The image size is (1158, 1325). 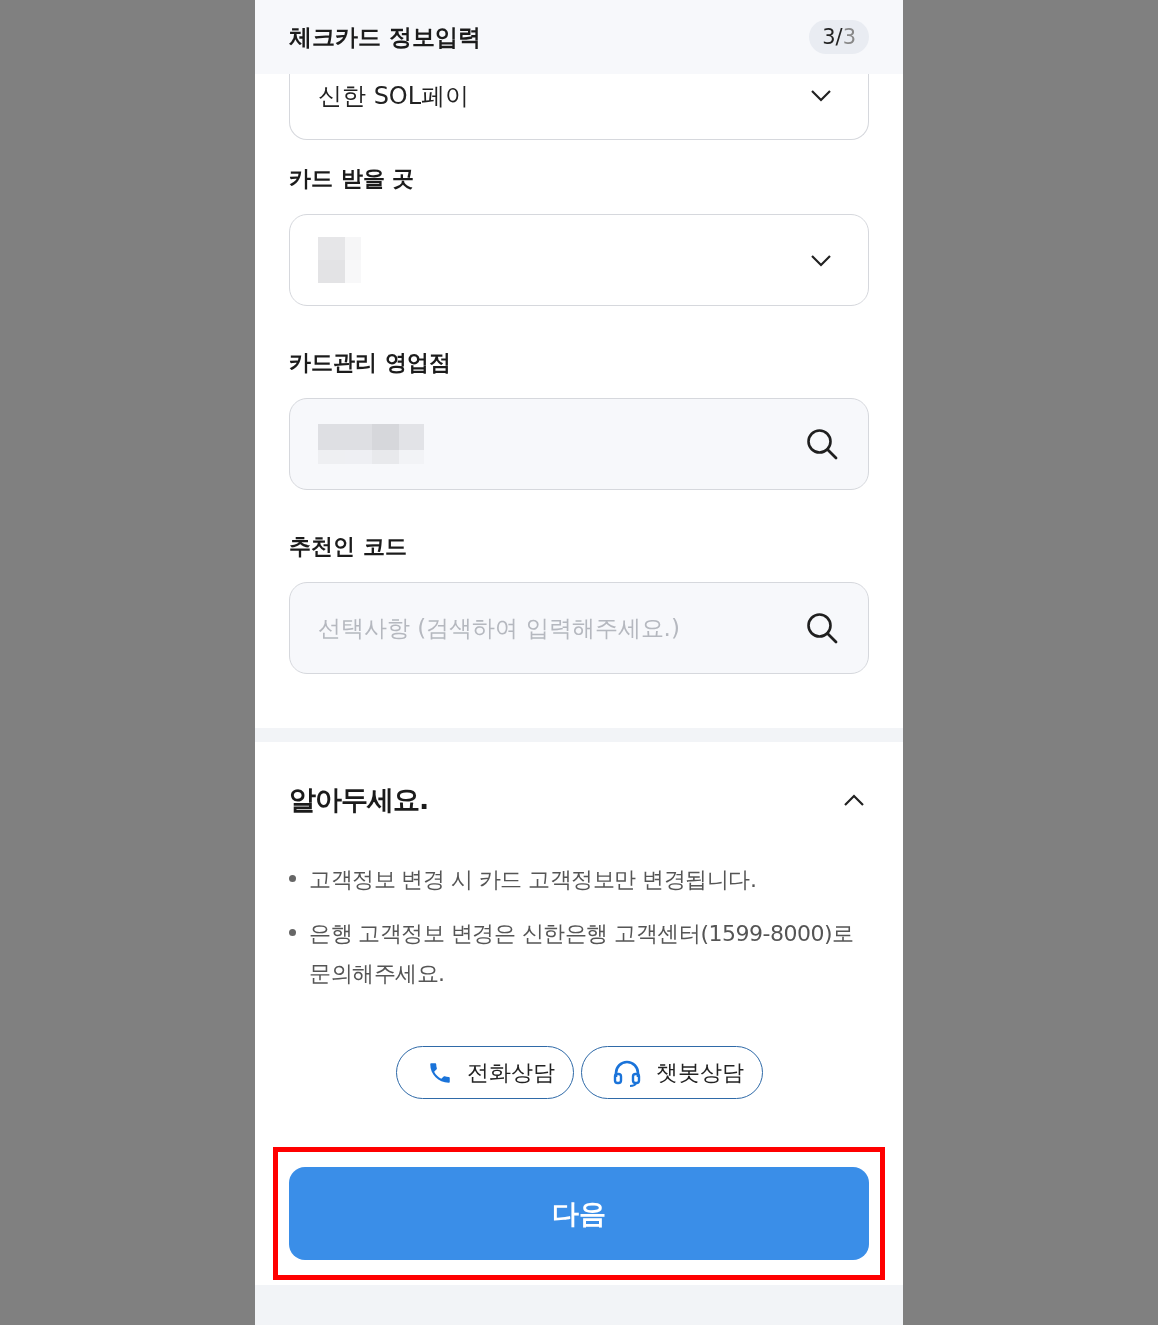 What do you see at coordinates (370, 363) in the screenshot?
I see `field-label: 카드관리 영업점` at bounding box center [370, 363].